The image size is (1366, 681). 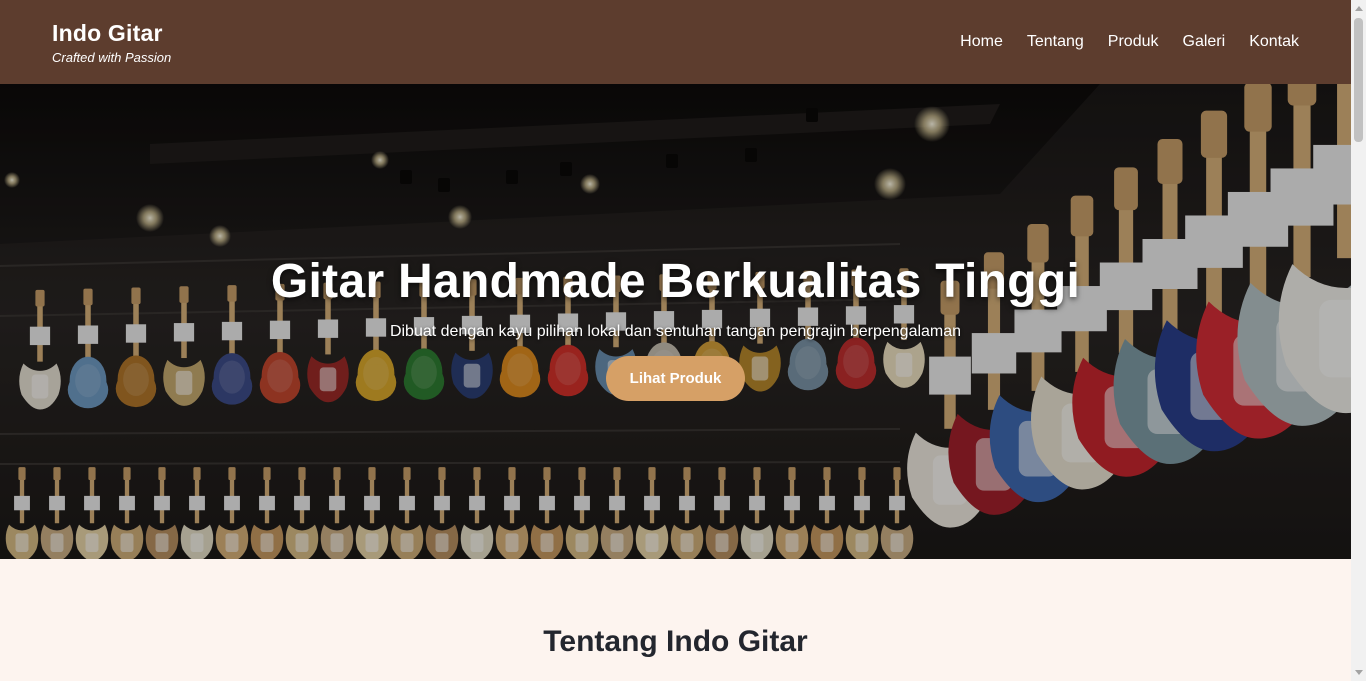 What do you see at coordinates (1359, 8) in the screenshot?
I see `scroll-up-arrow-icon` at bounding box center [1359, 8].